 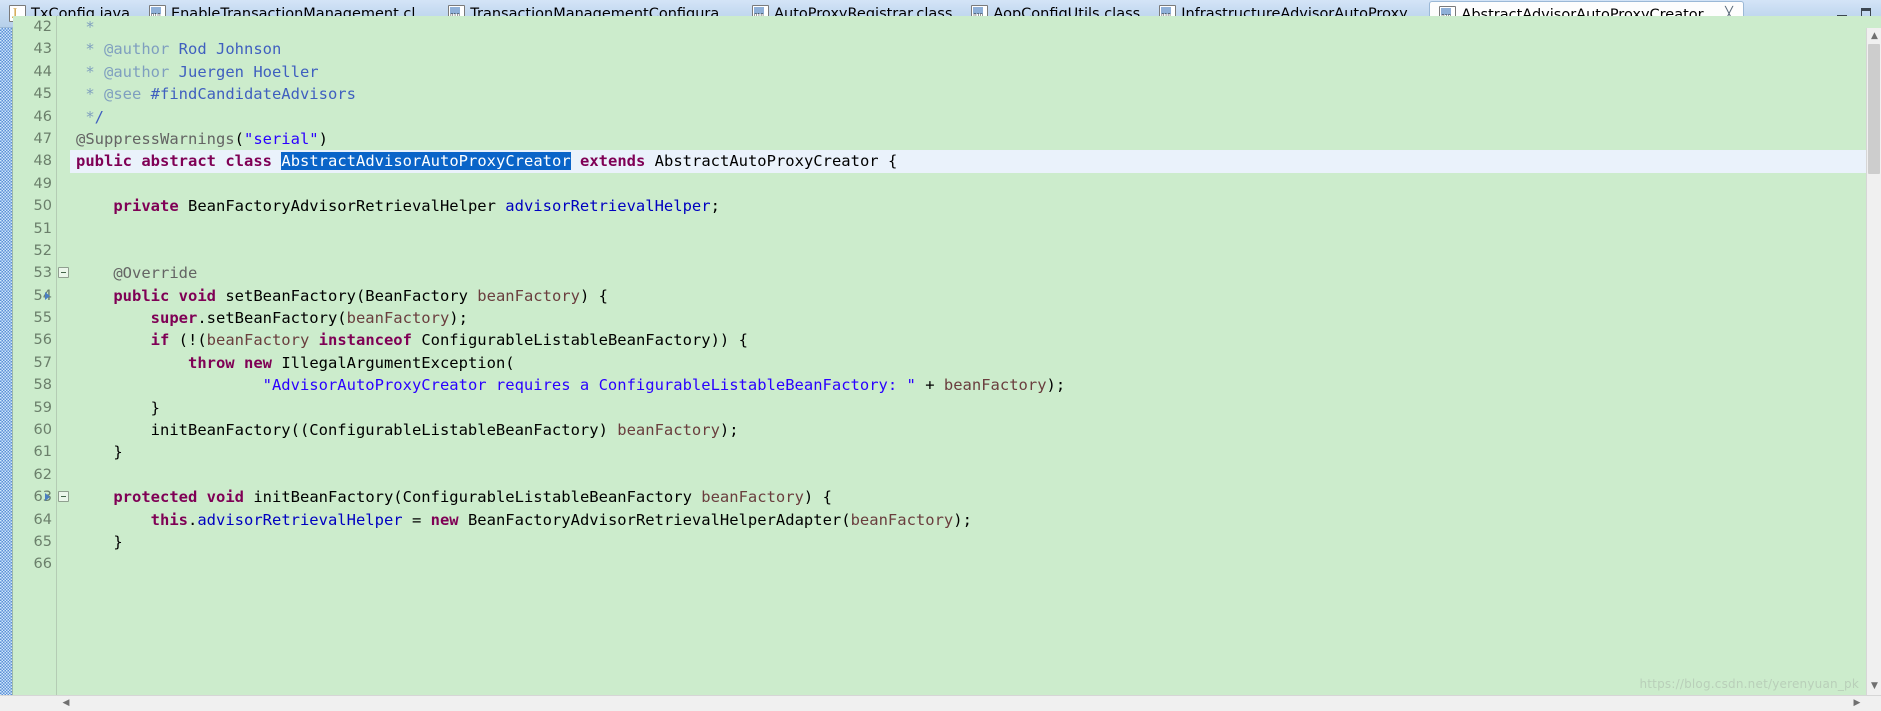 What do you see at coordinates (42, 116) in the screenshot?
I see `line-number: 46` at bounding box center [42, 116].